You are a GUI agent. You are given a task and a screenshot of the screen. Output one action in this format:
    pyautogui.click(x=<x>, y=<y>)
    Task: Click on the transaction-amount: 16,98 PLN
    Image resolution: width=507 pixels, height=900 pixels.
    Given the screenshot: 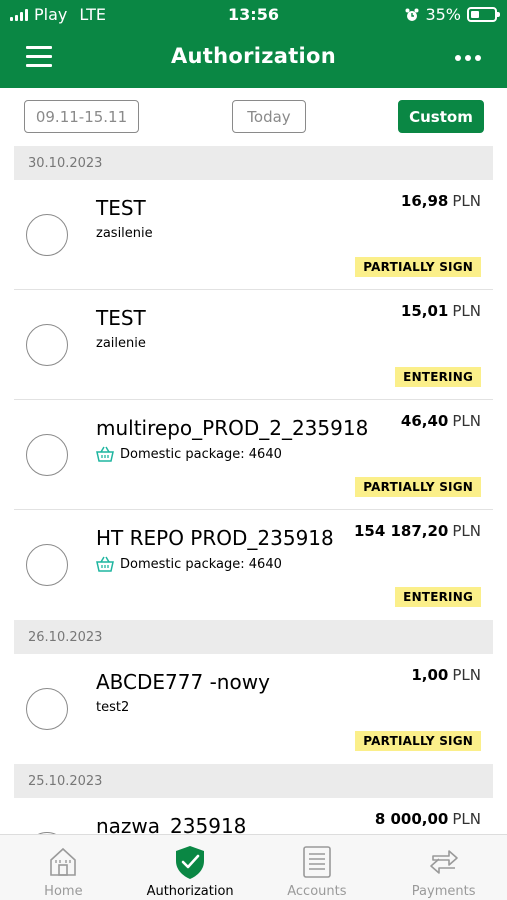 What is the action you would take?
    pyautogui.click(x=441, y=201)
    